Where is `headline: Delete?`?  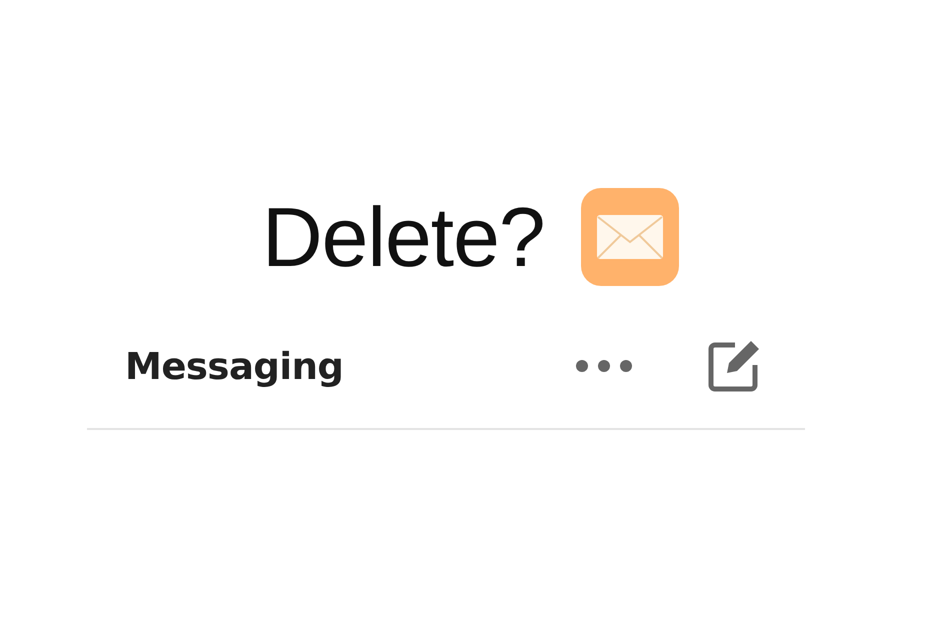 headline: Delete? is located at coordinates (403, 237).